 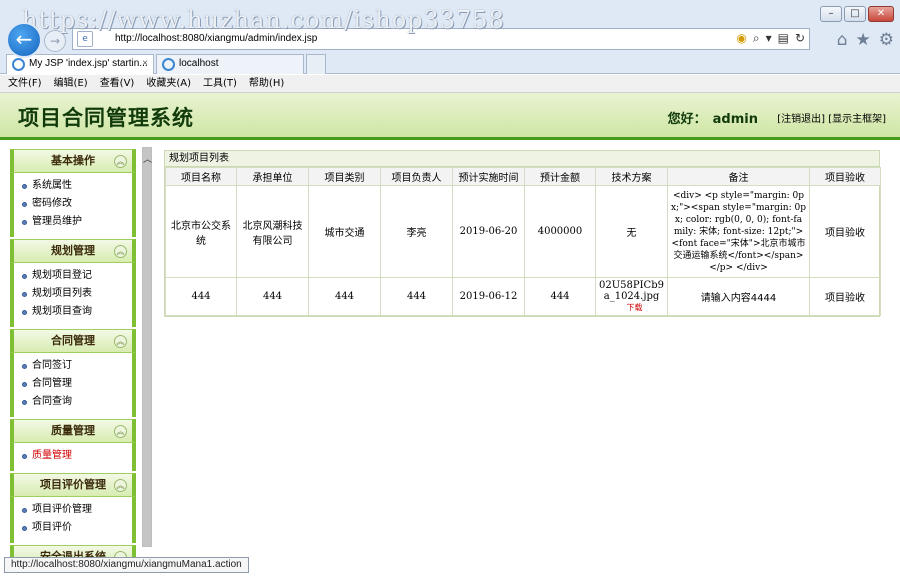 What do you see at coordinates (263, 20) in the screenshot?
I see `watermark: https://www.huzhan.com/ishop33758` at bounding box center [263, 20].